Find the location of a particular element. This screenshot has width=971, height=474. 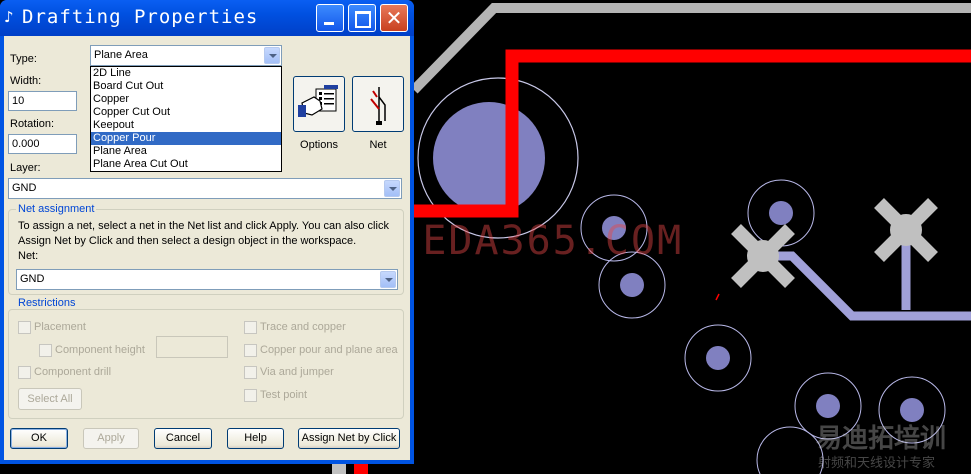

width-label: Width: is located at coordinates (26, 81).